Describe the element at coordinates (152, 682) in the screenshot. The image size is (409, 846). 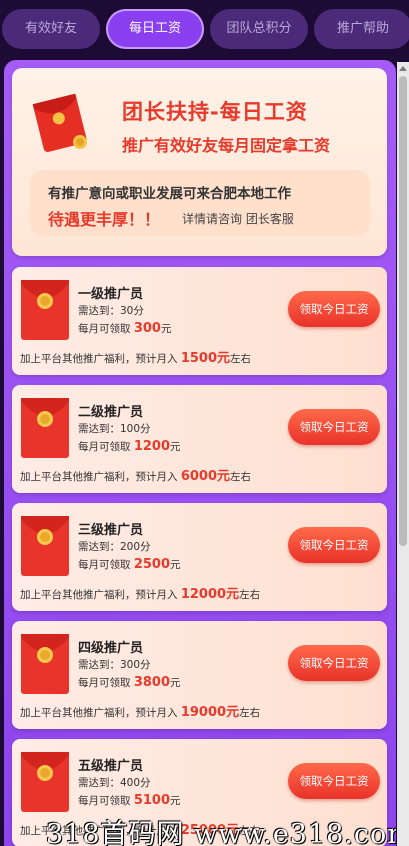
I see `monthly-value: 3800` at that location.